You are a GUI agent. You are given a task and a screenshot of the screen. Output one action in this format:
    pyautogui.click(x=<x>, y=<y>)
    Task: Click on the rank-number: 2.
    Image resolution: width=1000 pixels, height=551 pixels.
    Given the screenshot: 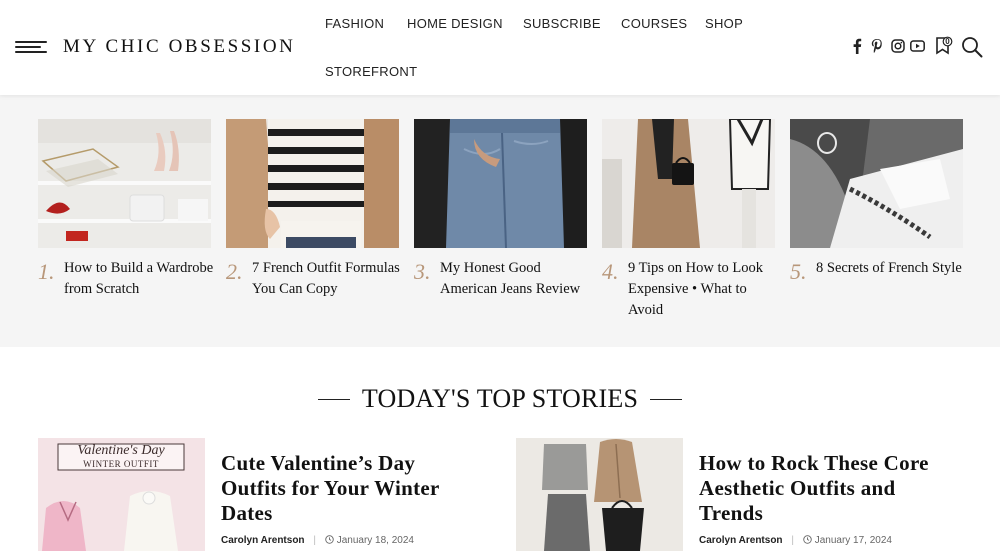 What is the action you would take?
    pyautogui.click(x=234, y=271)
    